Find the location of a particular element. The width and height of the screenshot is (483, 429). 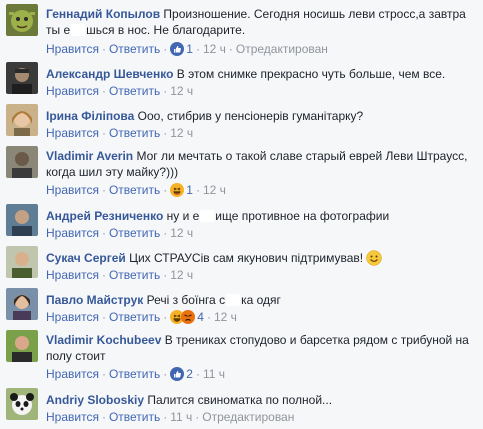

comment-author: Геннадий Копылов is located at coordinates (103, 14).